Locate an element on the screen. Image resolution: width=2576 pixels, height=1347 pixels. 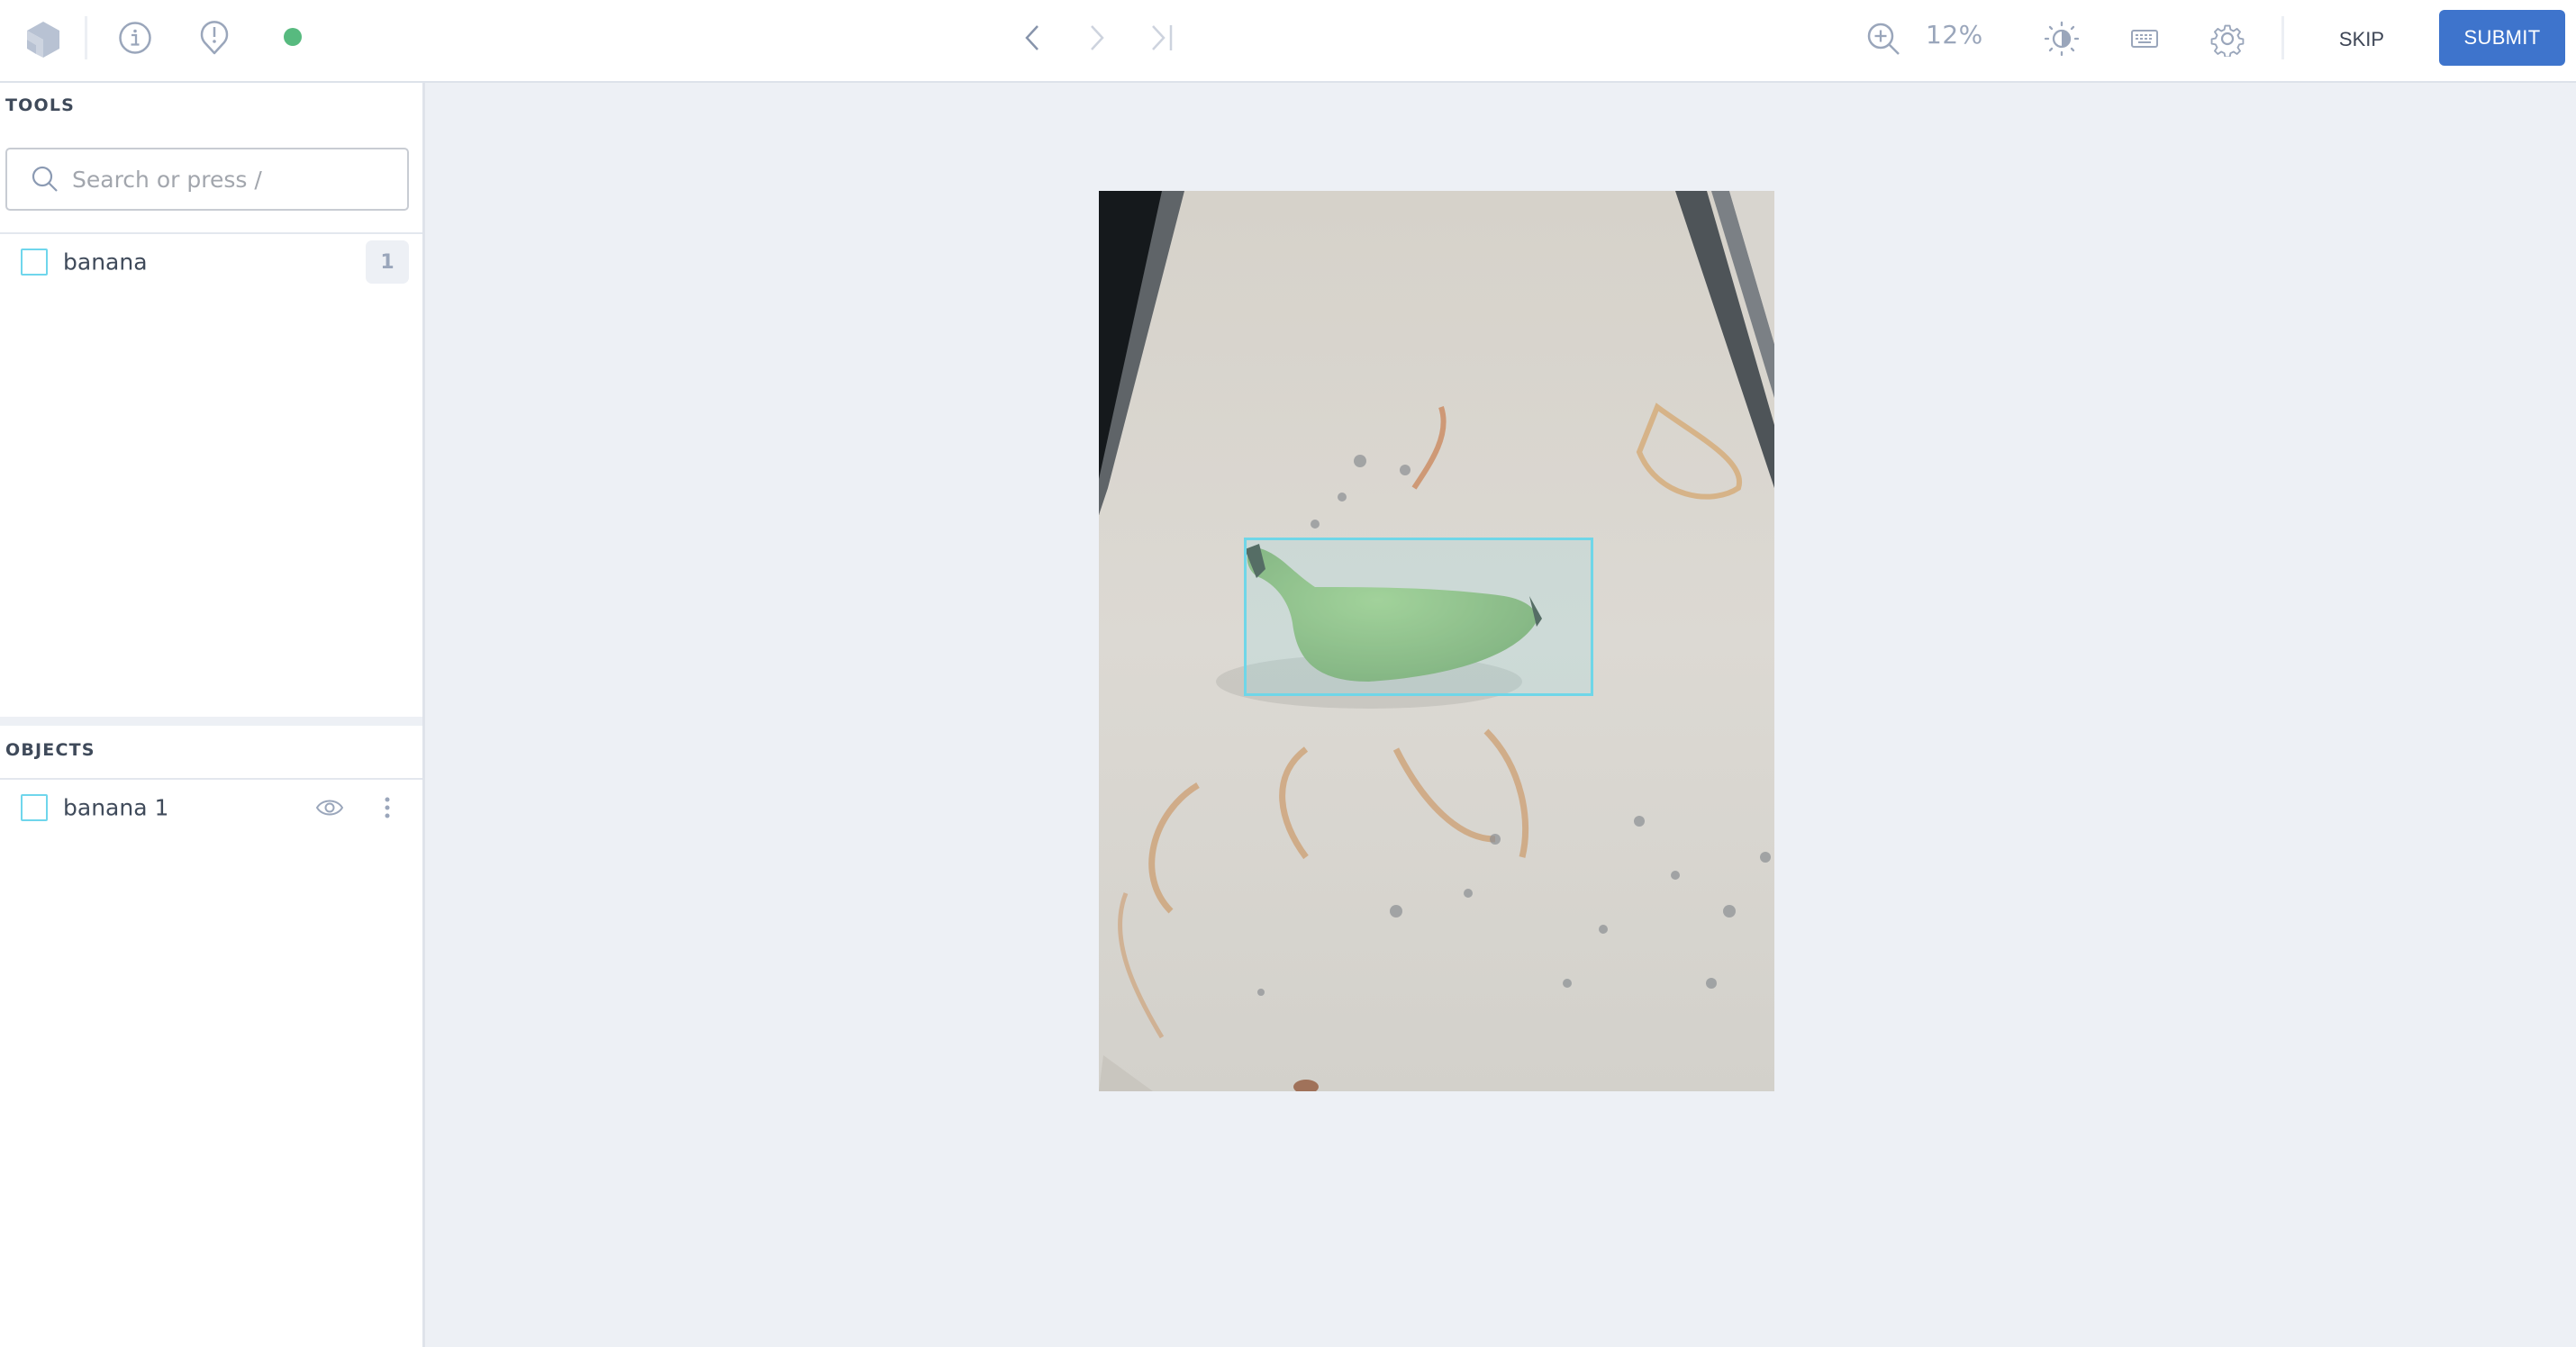
top-toolbar: 12% SKIP SUBMIT is located at coordinates (1288, 41).